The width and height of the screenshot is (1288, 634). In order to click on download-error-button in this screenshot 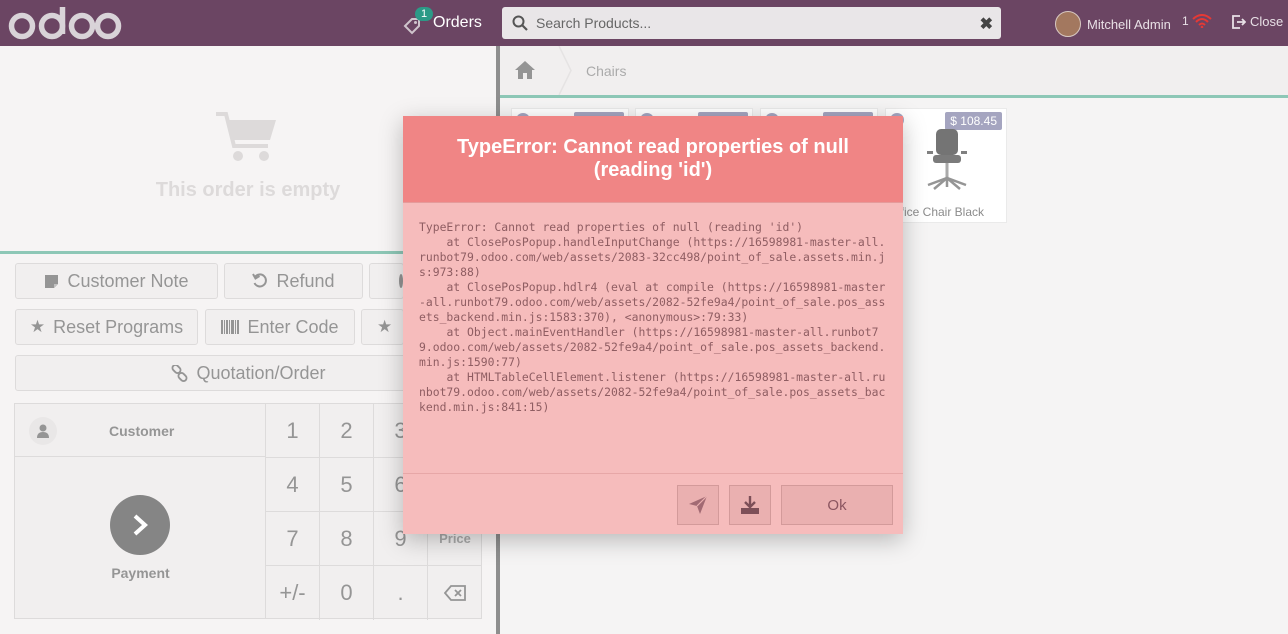, I will do `click(750, 505)`.